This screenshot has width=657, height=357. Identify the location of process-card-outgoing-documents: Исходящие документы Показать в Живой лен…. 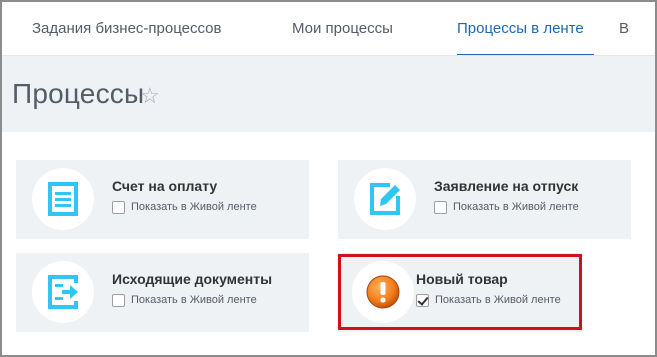
(162, 292).